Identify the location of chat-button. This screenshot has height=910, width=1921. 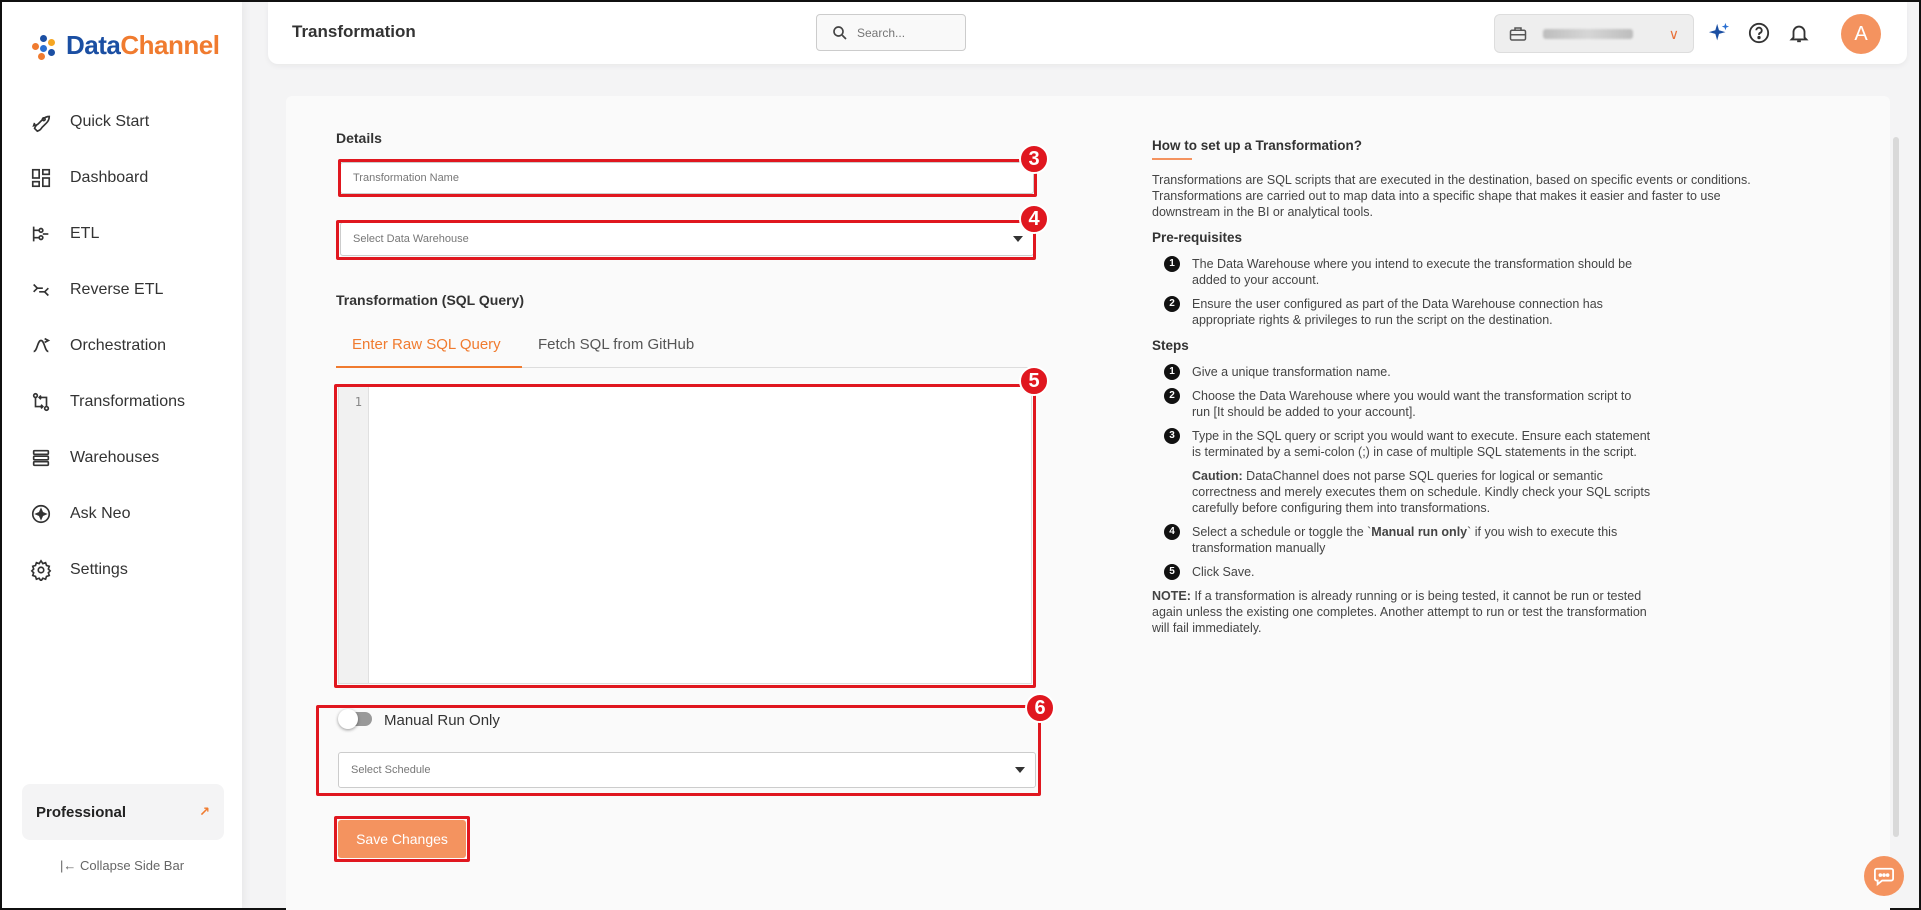
(1884, 876).